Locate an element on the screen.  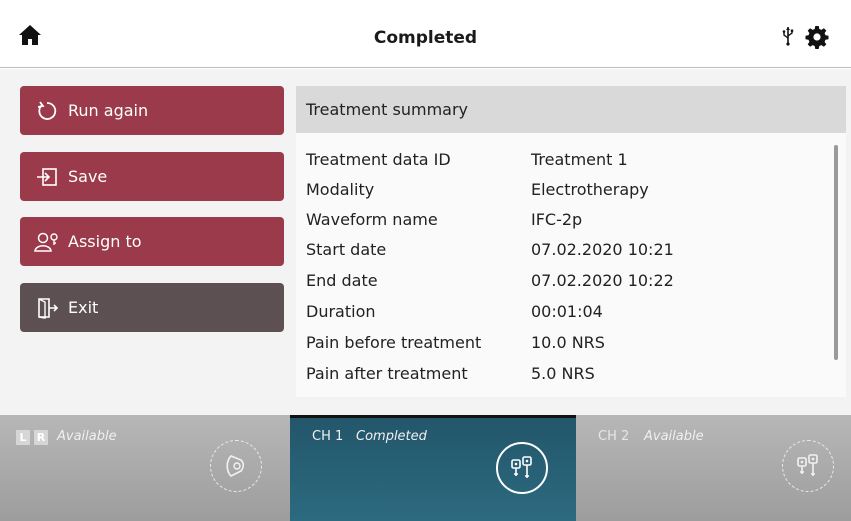
summary-row: Modality Electrotherapy is located at coordinates (566, 191).